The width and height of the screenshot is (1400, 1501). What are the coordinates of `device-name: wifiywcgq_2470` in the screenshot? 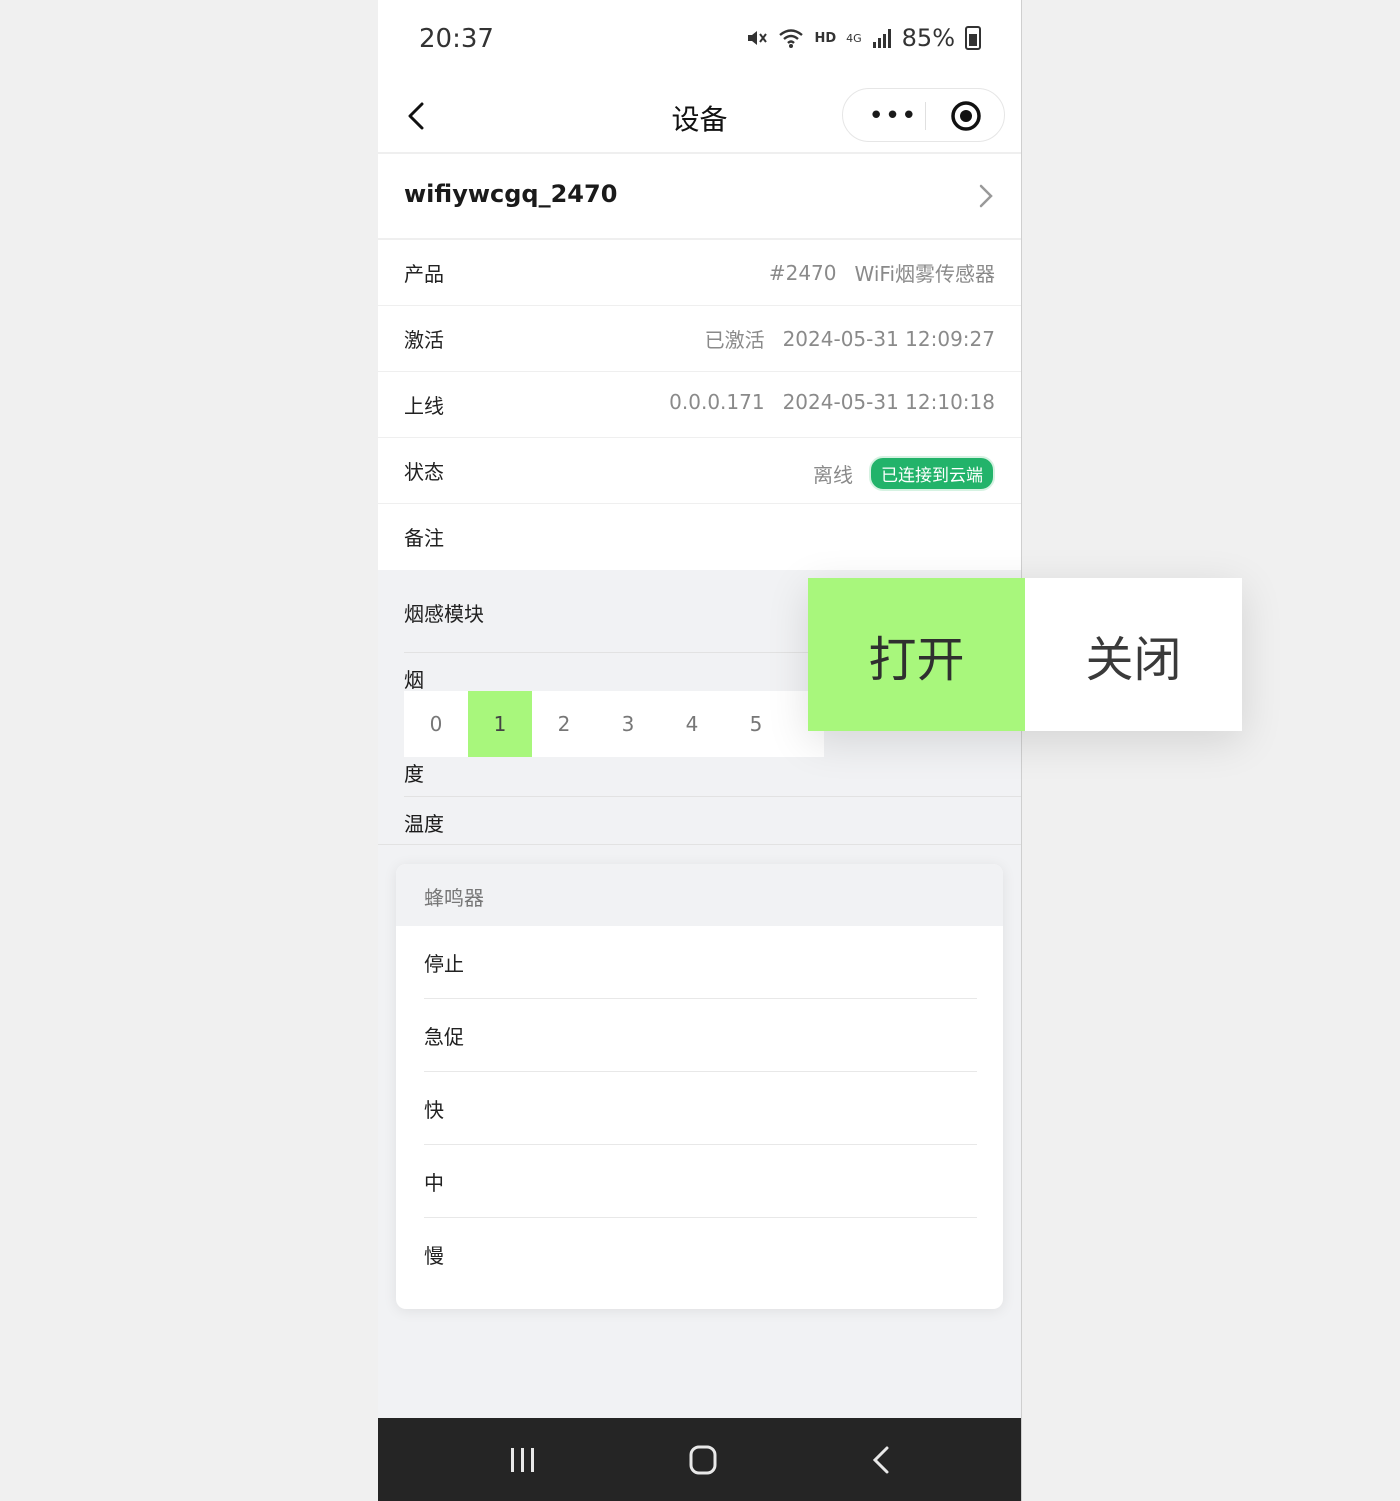 It's located at (511, 194).